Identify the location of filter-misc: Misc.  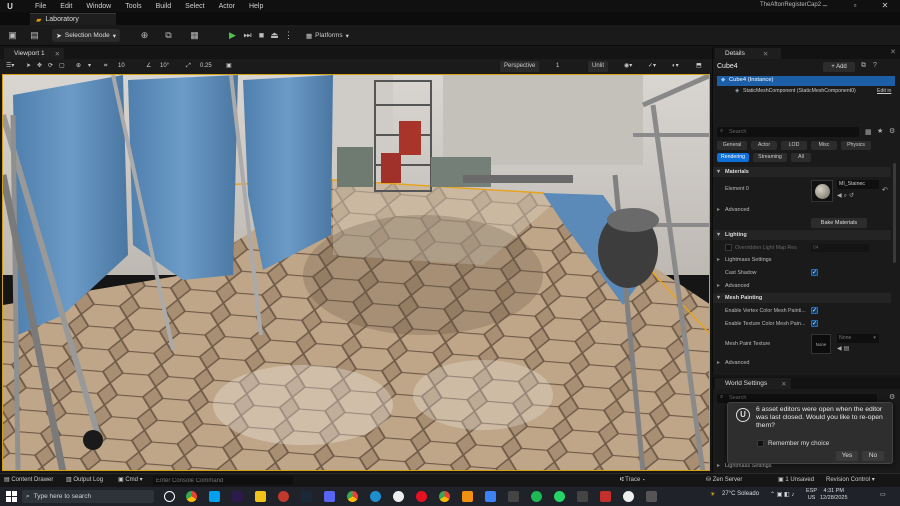
(824, 145).